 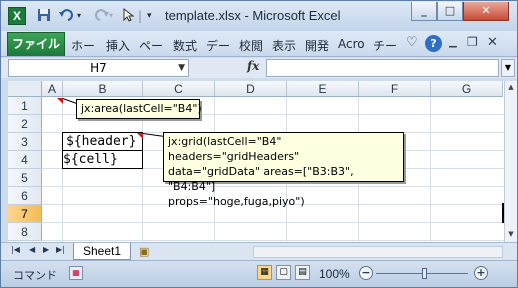 I want to click on tab-file: ファイル, so click(x=36, y=44).